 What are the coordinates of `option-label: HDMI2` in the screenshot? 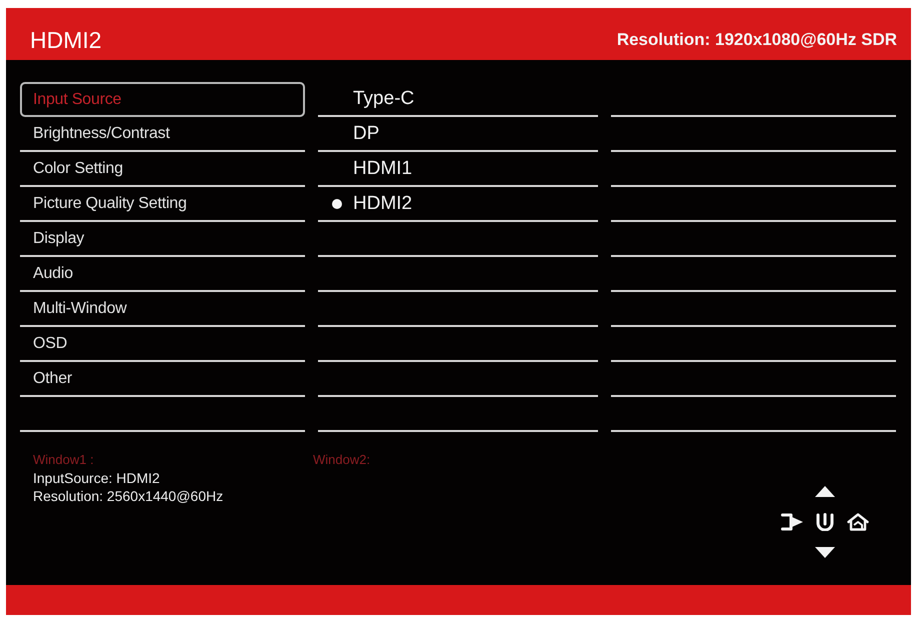 It's located at (382, 203).